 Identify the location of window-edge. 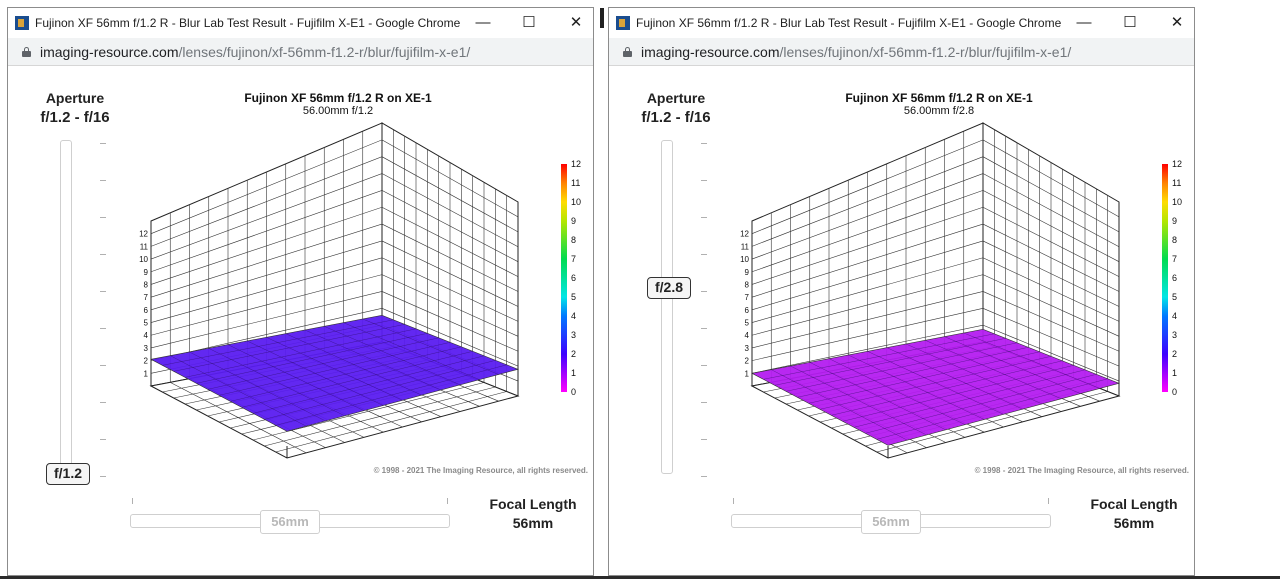
(602, 18).